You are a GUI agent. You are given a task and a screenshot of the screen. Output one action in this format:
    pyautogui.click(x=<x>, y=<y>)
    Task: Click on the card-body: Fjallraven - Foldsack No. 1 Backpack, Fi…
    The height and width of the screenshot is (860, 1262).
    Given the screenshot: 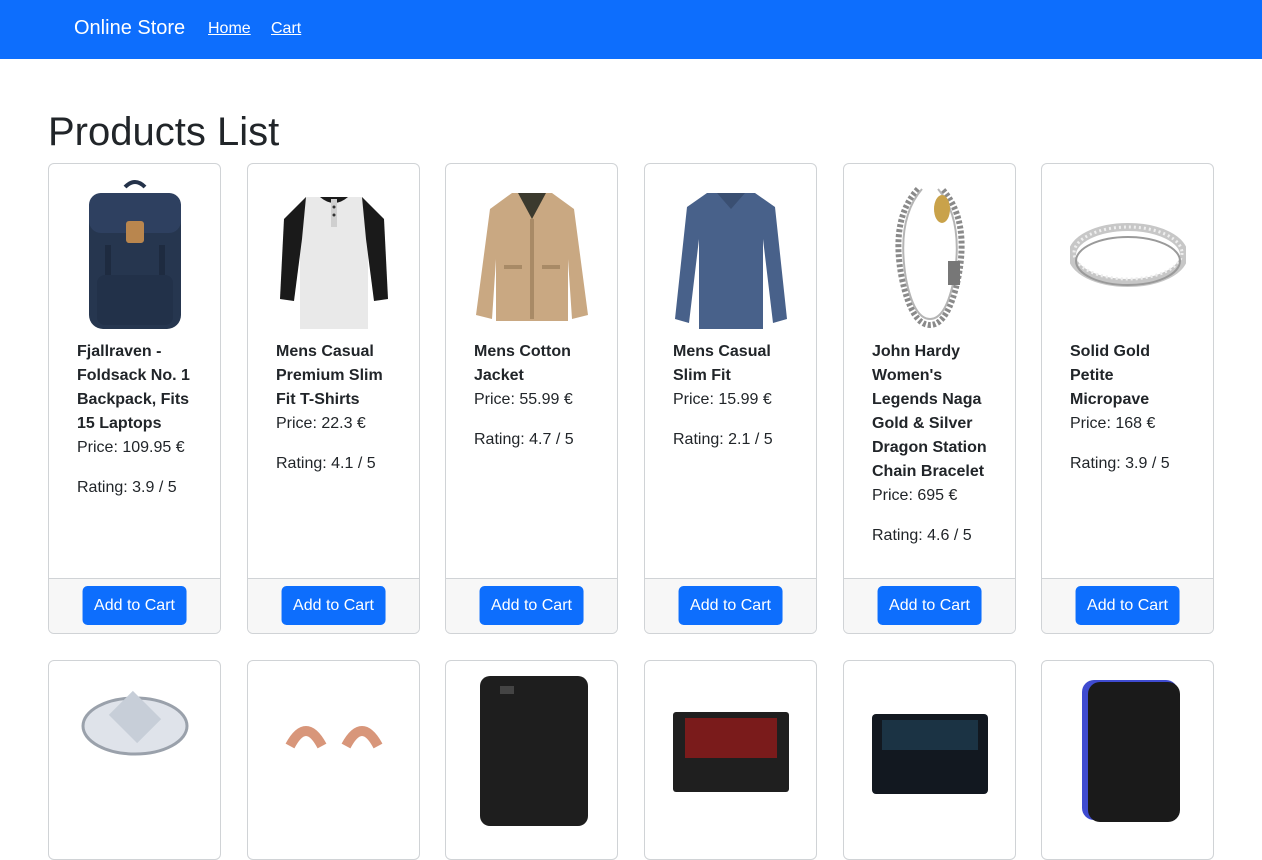 What is the action you would take?
    pyautogui.click(x=139, y=420)
    